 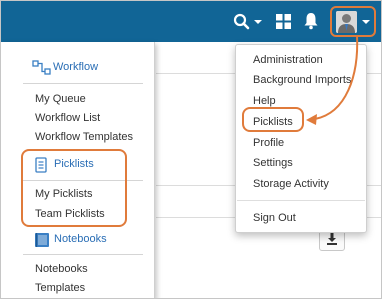 I want to click on menu-item-notebooks: Notebooks, so click(x=61, y=269).